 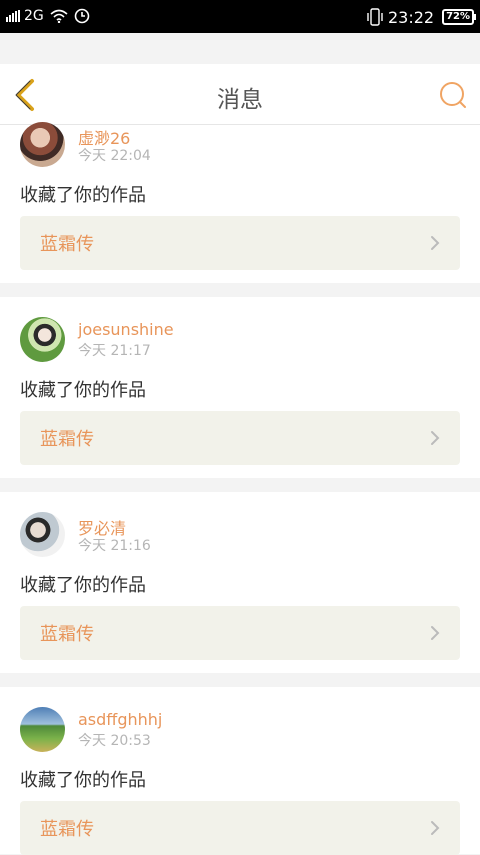 I want to click on search-icon, so click(x=453, y=95).